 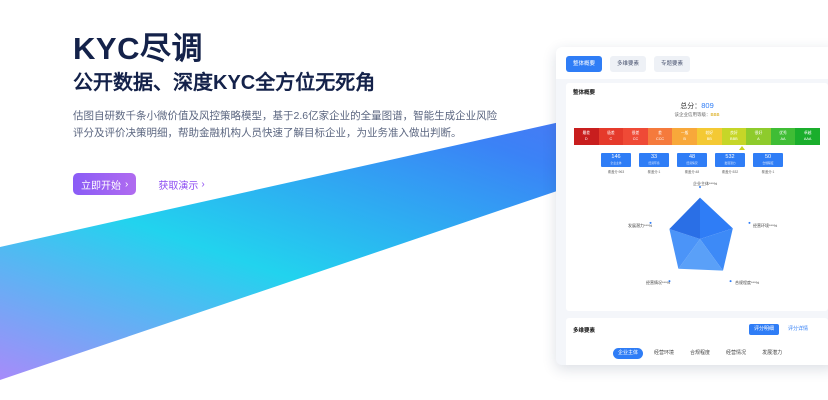 I want to click on tab-topics: 专题要素, so click(x=672, y=64).